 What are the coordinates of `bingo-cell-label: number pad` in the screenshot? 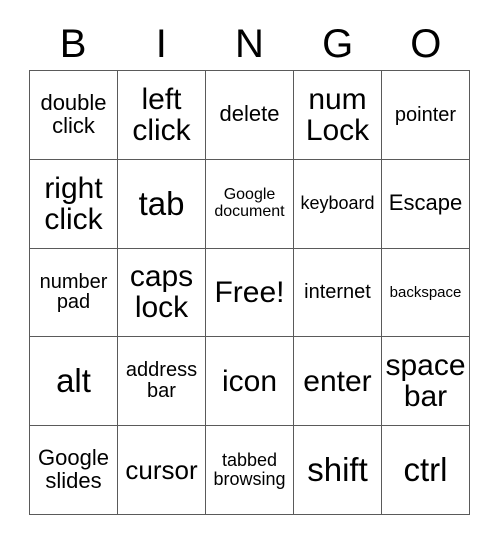 It's located at (73, 292).